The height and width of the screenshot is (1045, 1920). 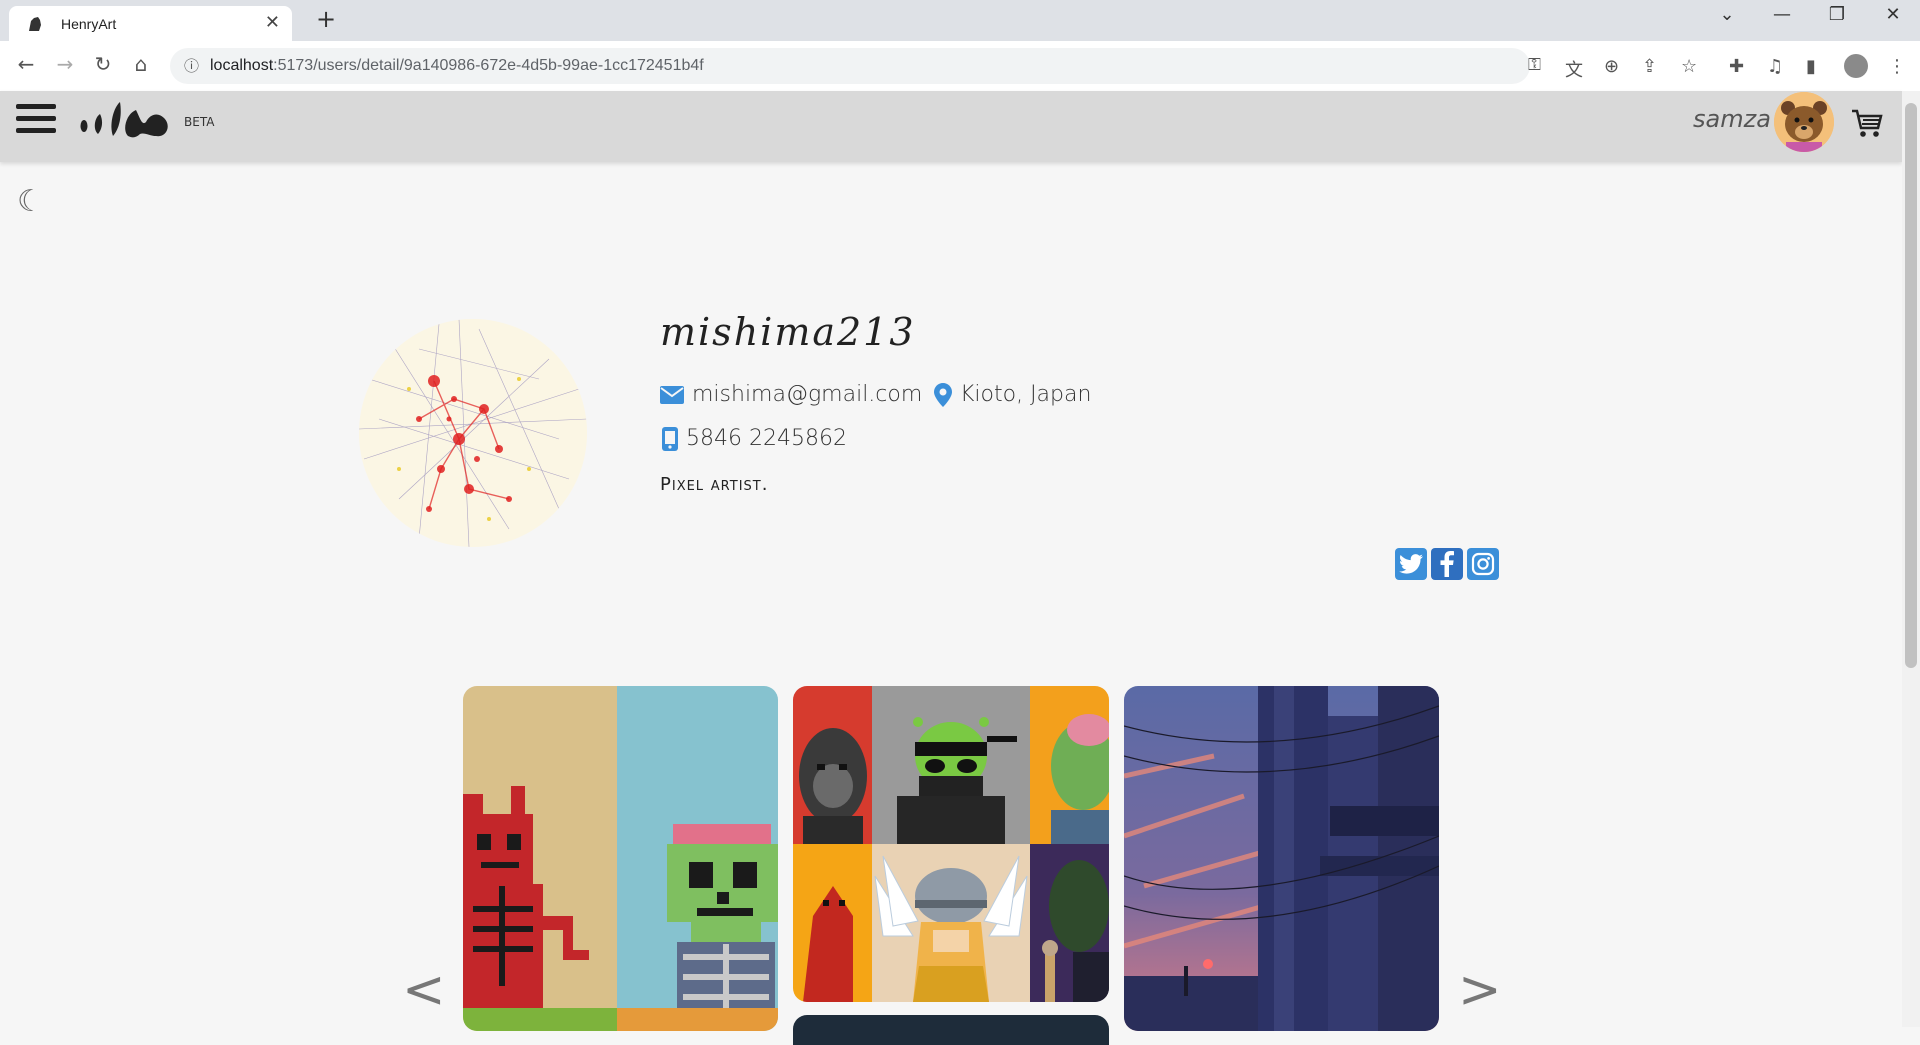 What do you see at coordinates (36, 119) in the screenshot?
I see `hamburger-menu-icon` at bounding box center [36, 119].